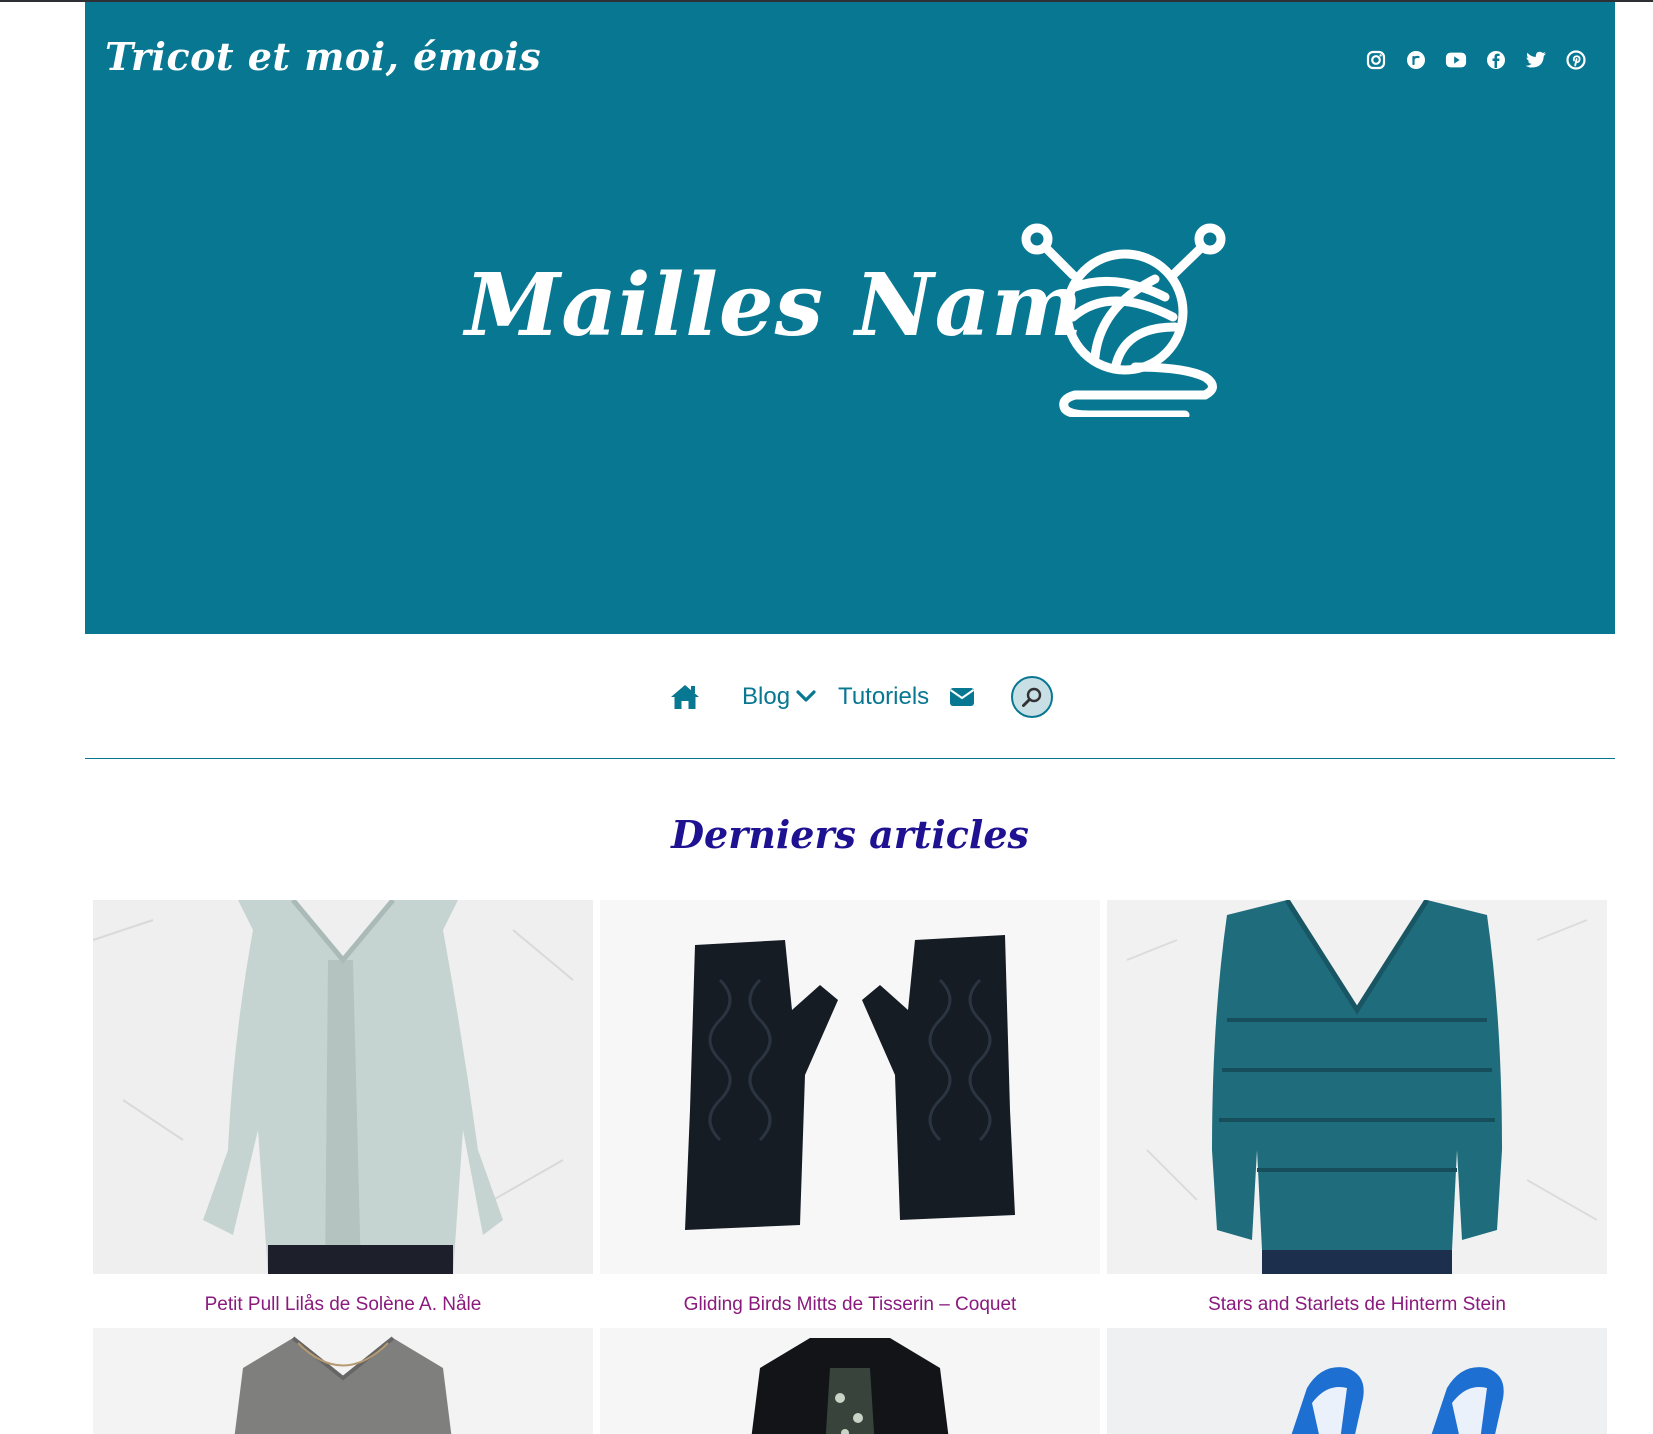 The width and height of the screenshot is (1653, 1434). What do you see at coordinates (774, 305) in the screenshot?
I see `logo-text: Mailles Nam` at bounding box center [774, 305].